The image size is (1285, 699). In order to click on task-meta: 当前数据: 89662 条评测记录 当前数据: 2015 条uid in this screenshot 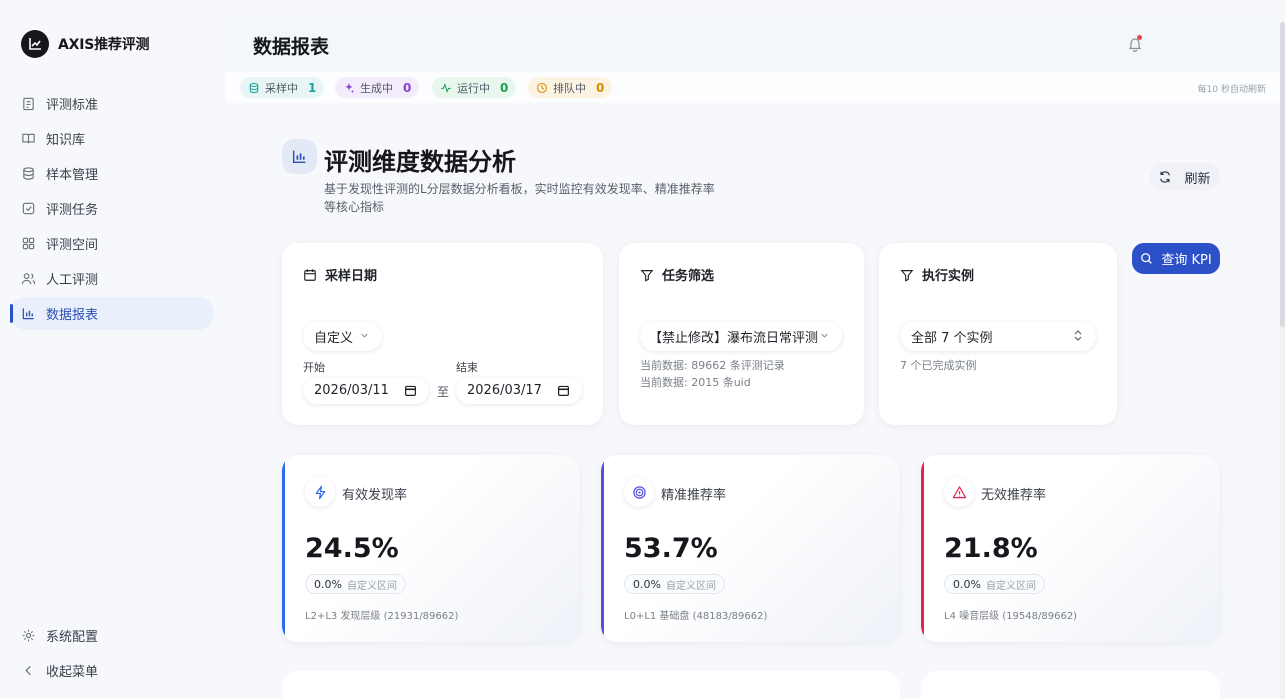, I will do `click(712, 374)`.